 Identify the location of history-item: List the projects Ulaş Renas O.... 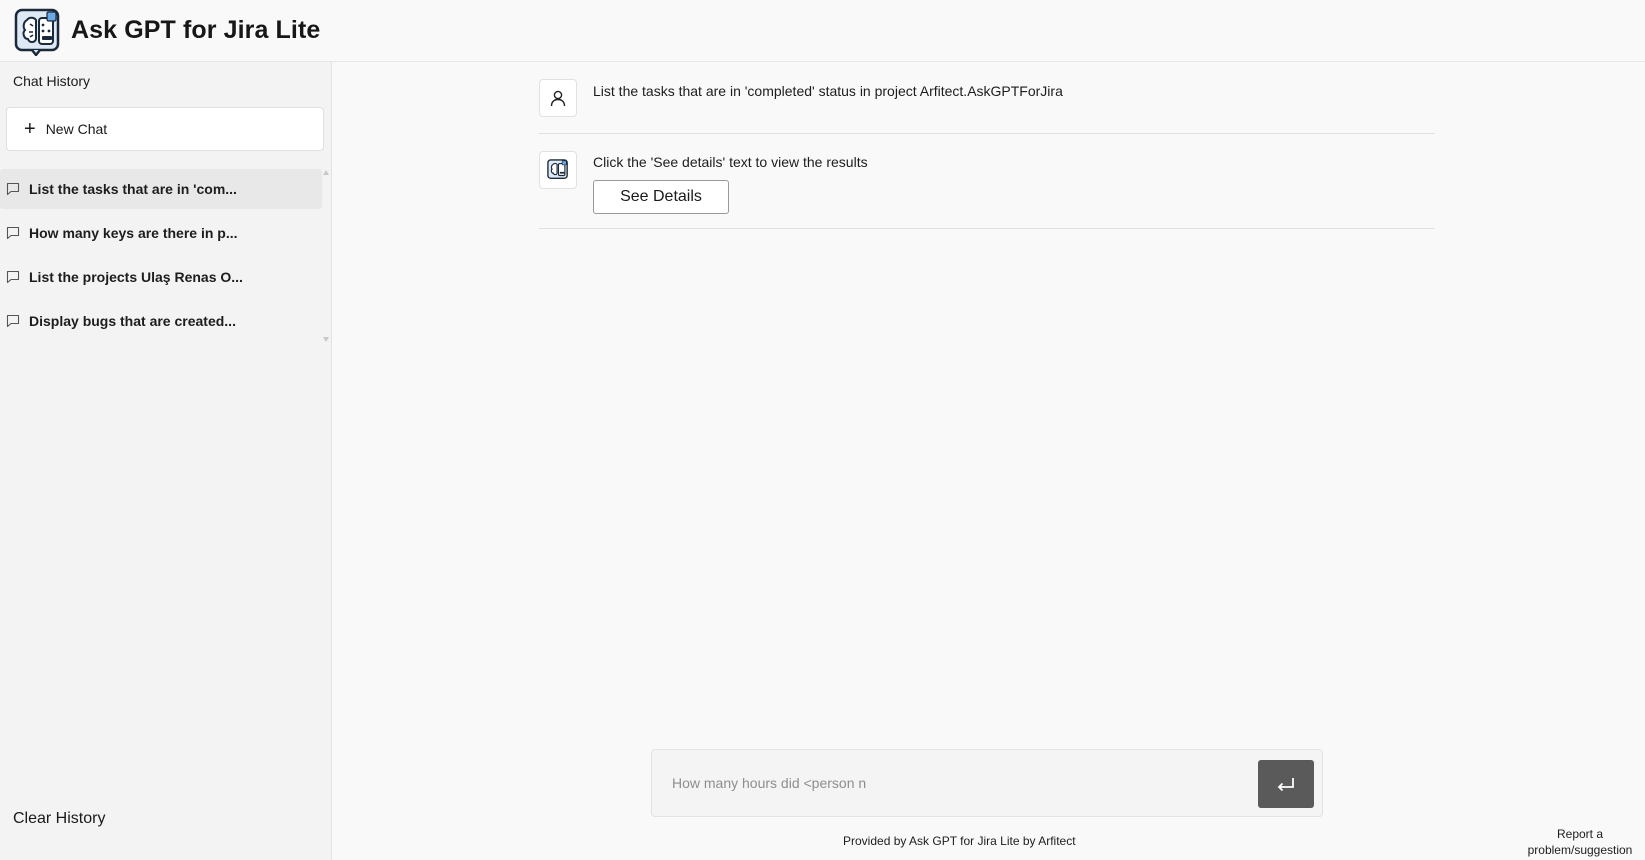
(161, 277).